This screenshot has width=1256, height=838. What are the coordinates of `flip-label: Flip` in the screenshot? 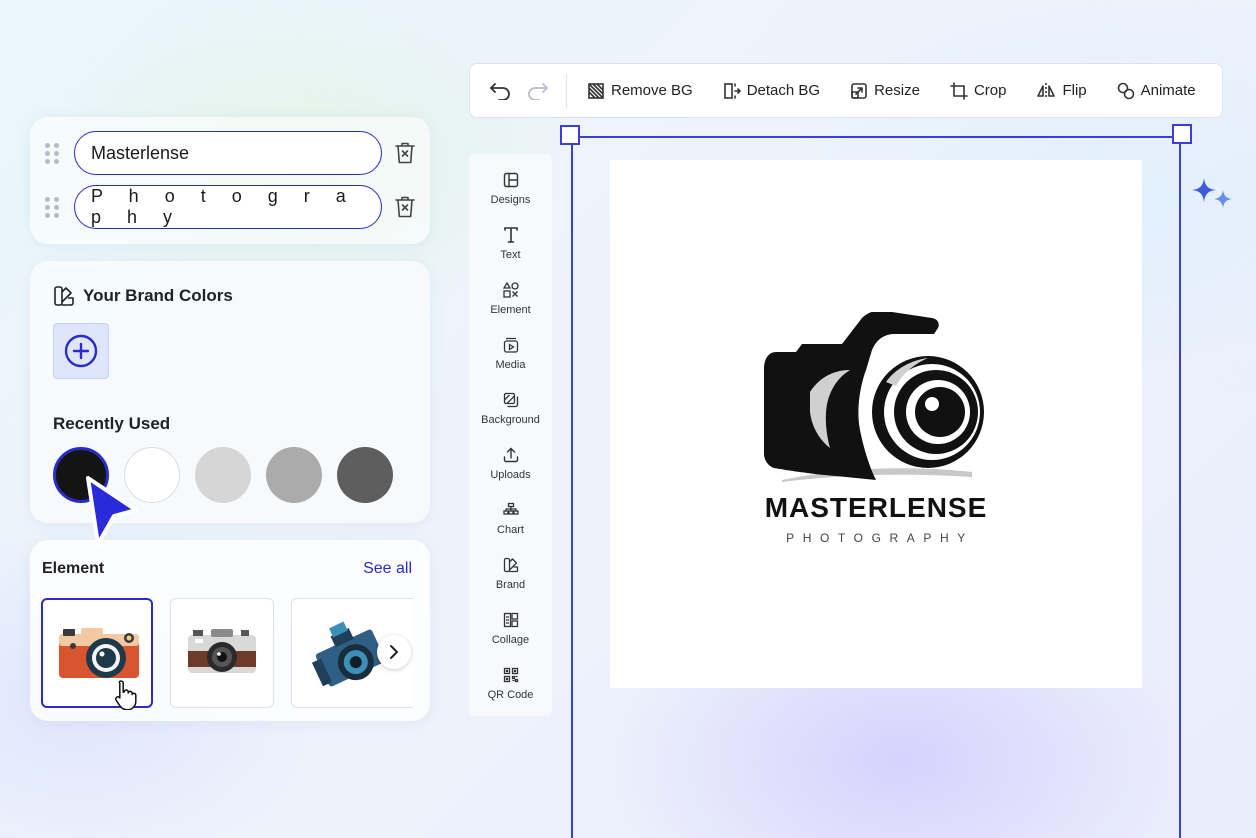 It's located at (1074, 90).